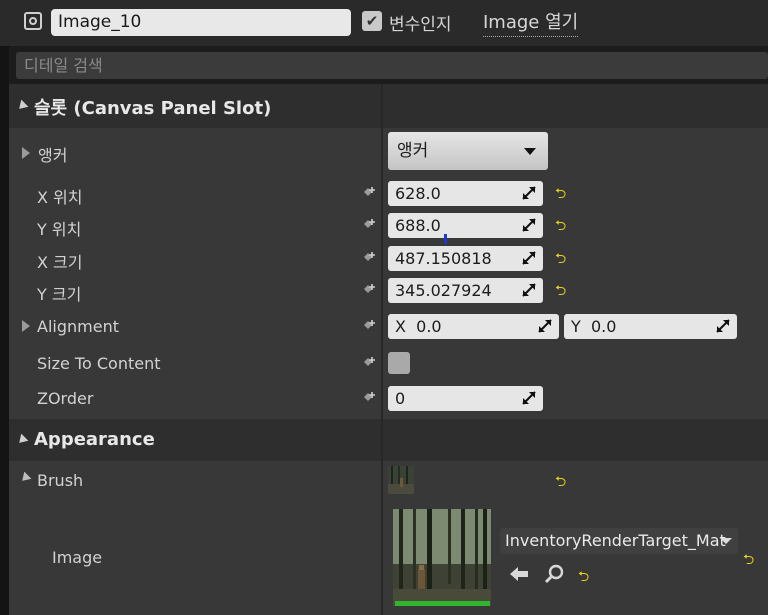  Describe the element at coordinates (615, 540) in the screenshot. I see `image-asset-name: InventoryRenderTarget_Mat` at that location.